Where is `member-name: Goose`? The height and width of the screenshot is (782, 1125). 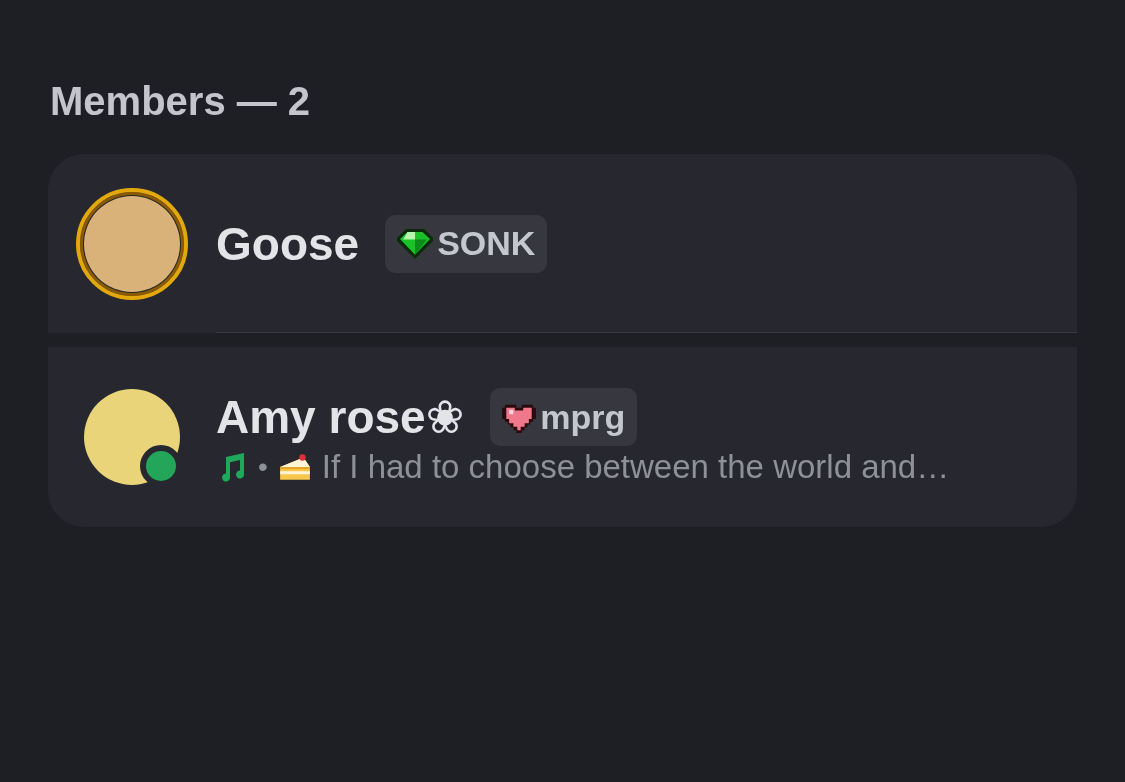 member-name: Goose is located at coordinates (288, 244).